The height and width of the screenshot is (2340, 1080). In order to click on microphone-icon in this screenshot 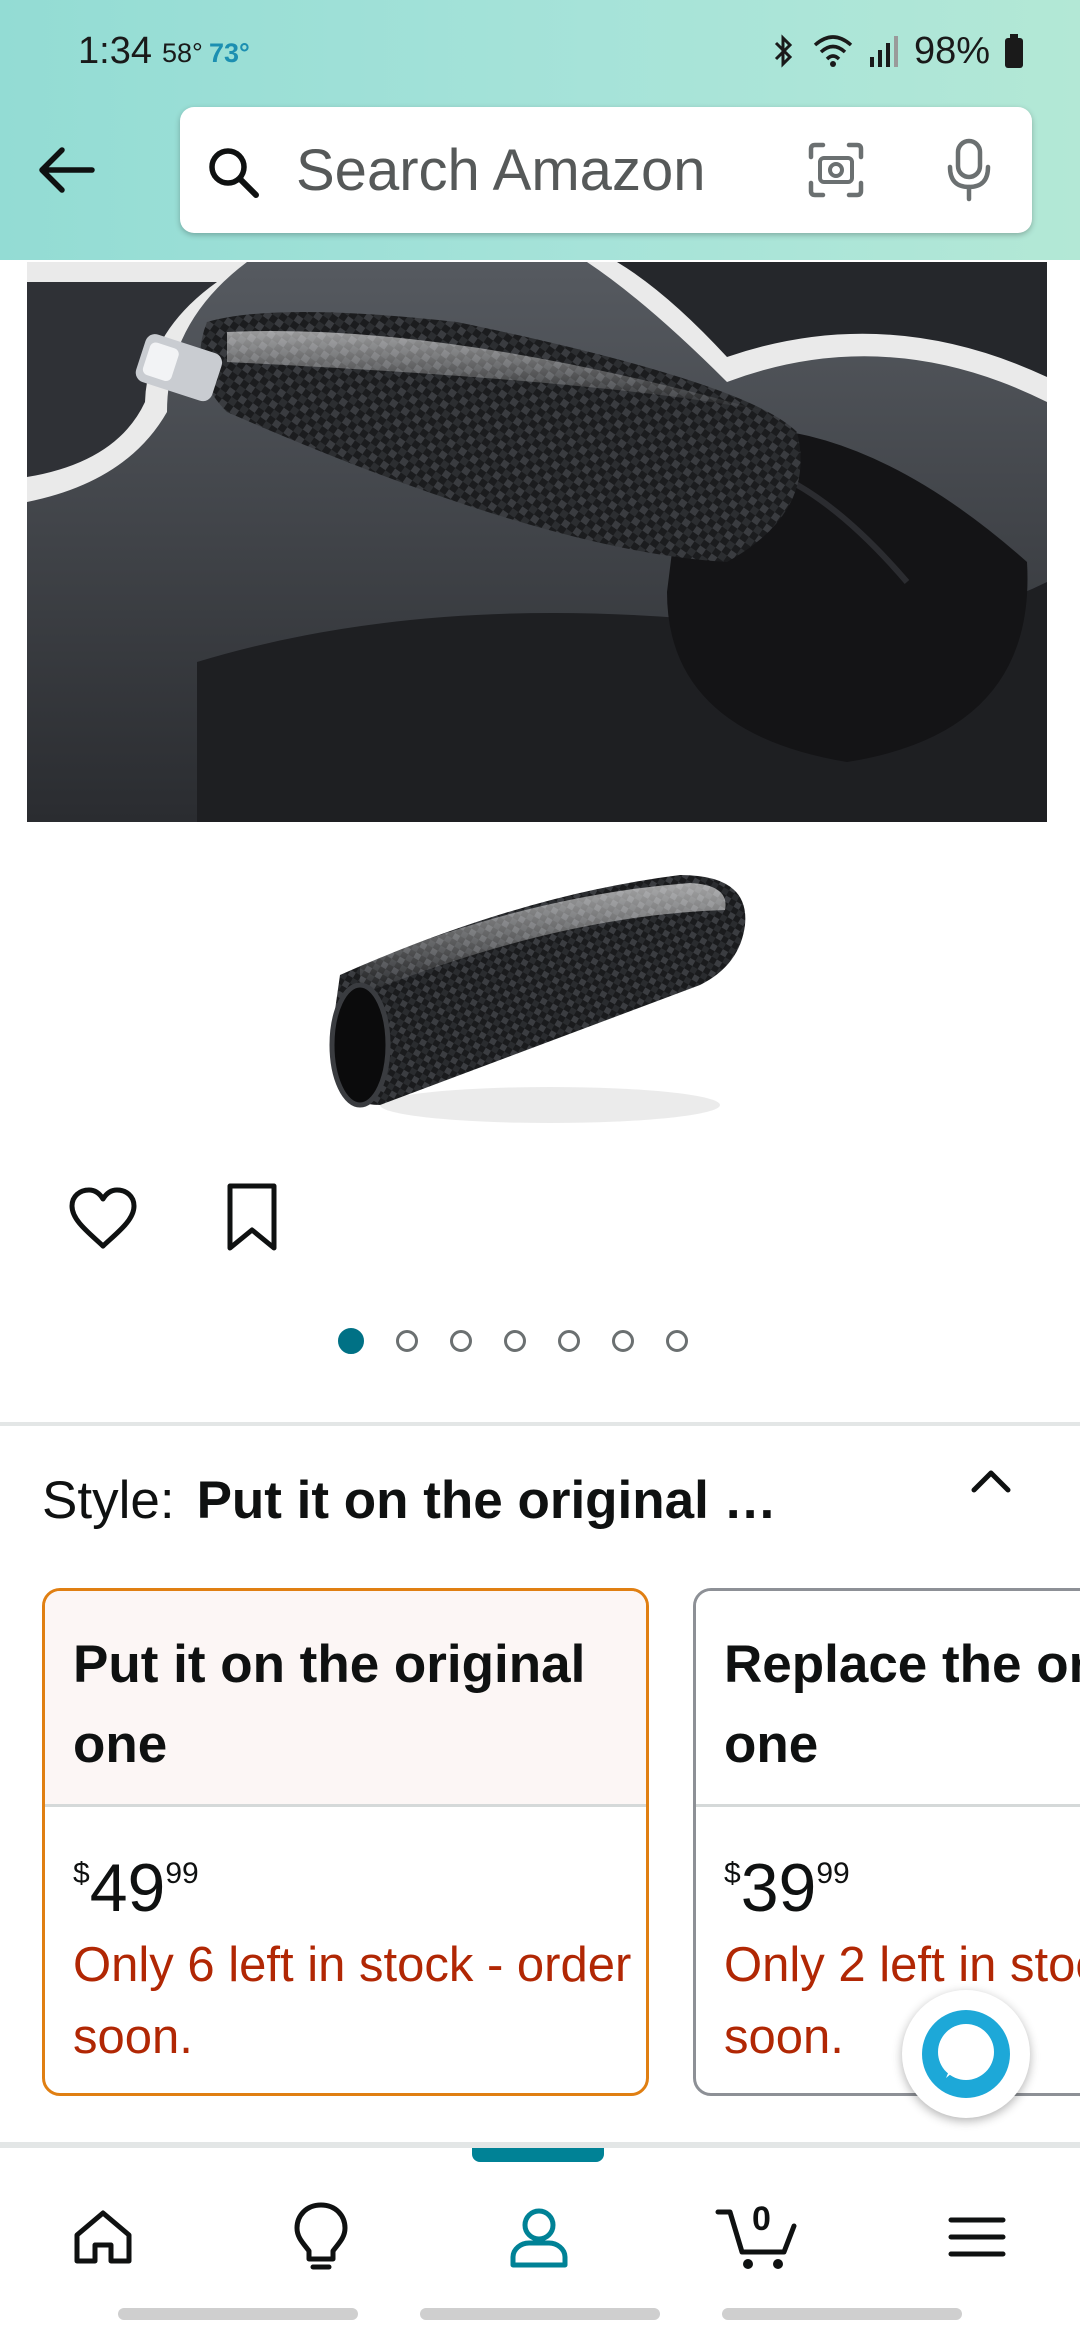, I will do `click(969, 170)`.